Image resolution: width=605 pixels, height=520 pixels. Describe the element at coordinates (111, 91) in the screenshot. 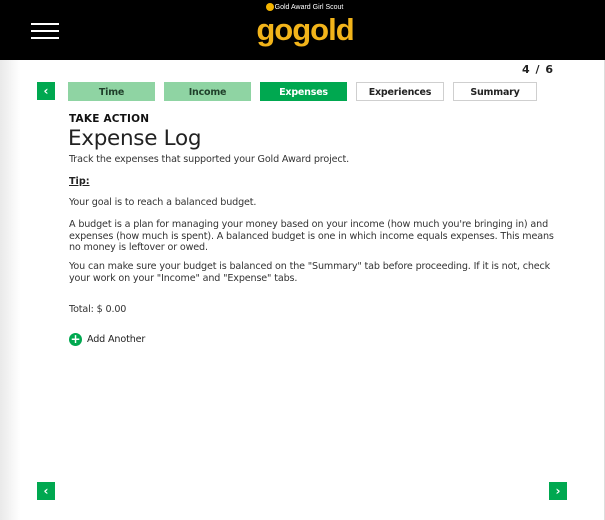

I see `tab-time: Time` at that location.